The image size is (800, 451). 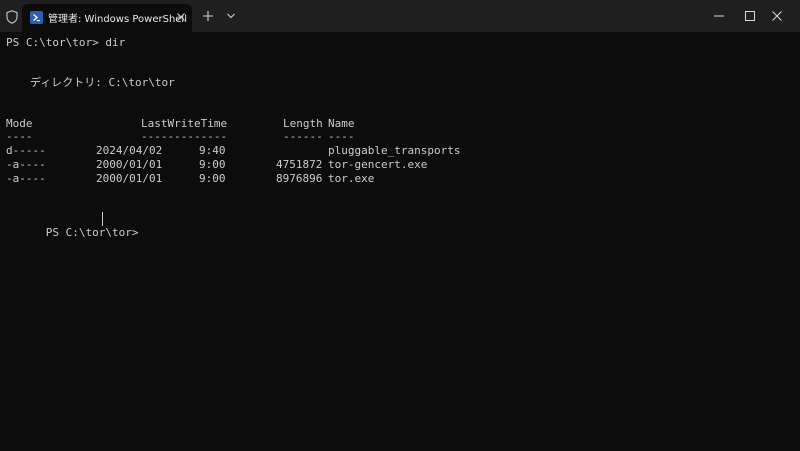 What do you see at coordinates (303, 136) in the screenshot?
I see `underline-length: ------` at bounding box center [303, 136].